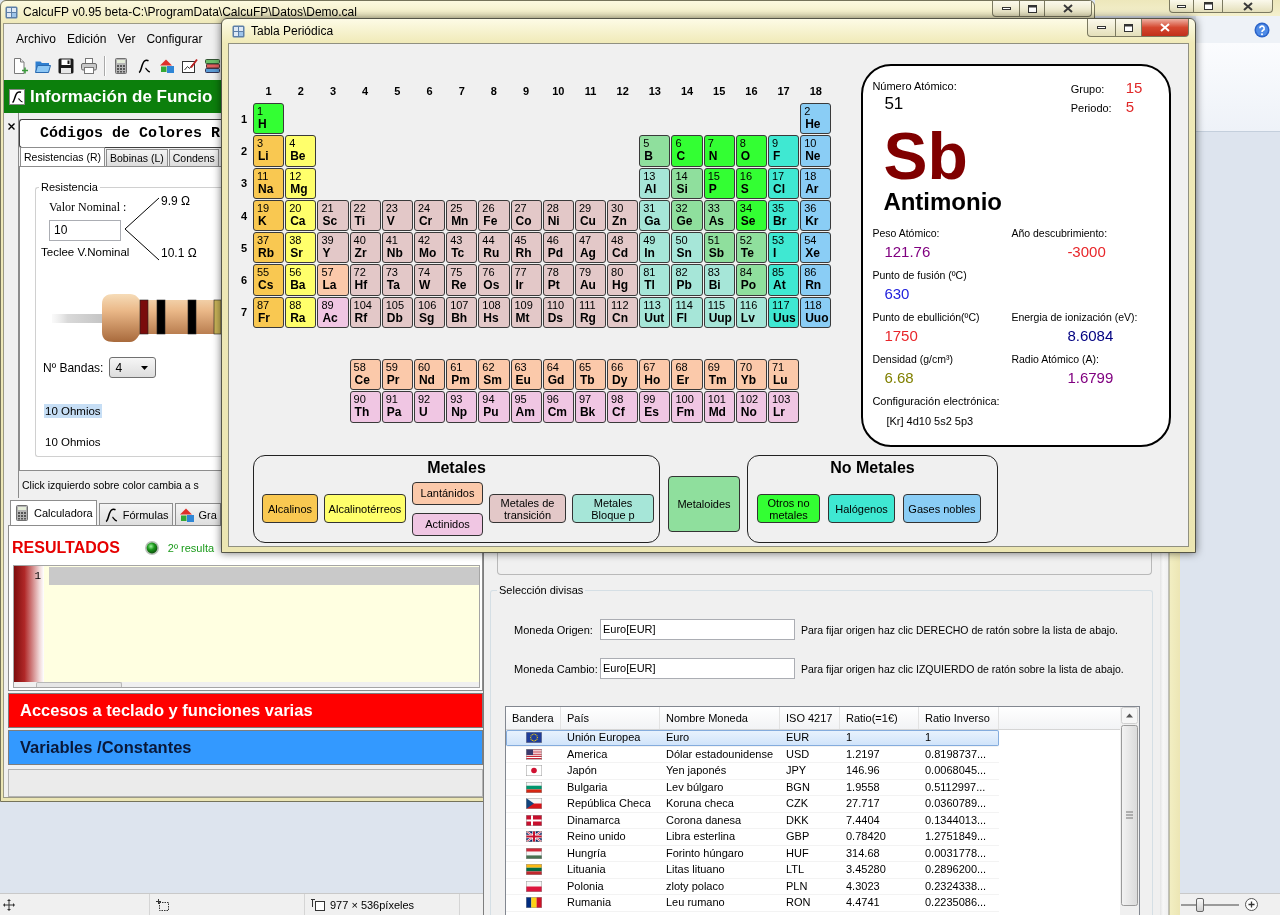 The width and height of the screenshot is (1280, 915). What do you see at coordinates (36, 39) in the screenshot?
I see `menu-item: Archivo` at bounding box center [36, 39].